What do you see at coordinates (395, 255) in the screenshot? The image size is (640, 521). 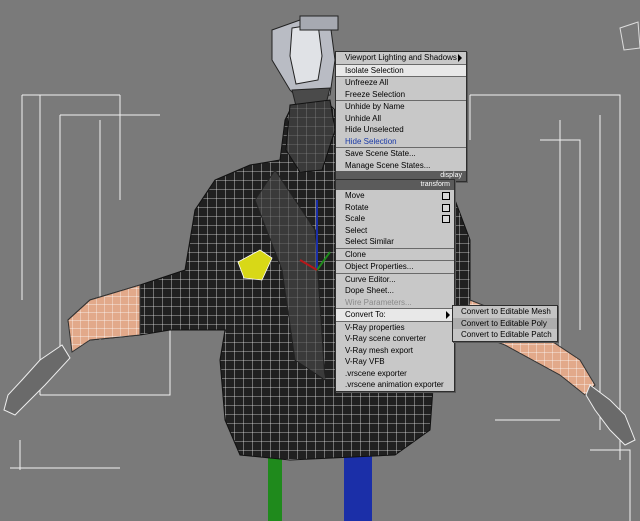 I see `menu-item-clone: Clone` at bounding box center [395, 255].